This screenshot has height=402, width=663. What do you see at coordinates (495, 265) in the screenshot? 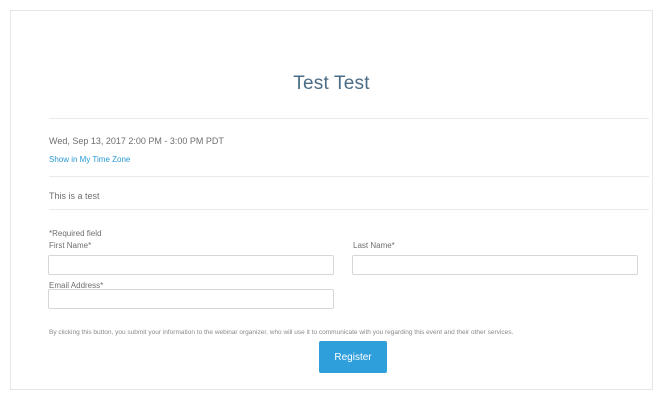
I see `last-name-field` at bounding box center [495, 265].